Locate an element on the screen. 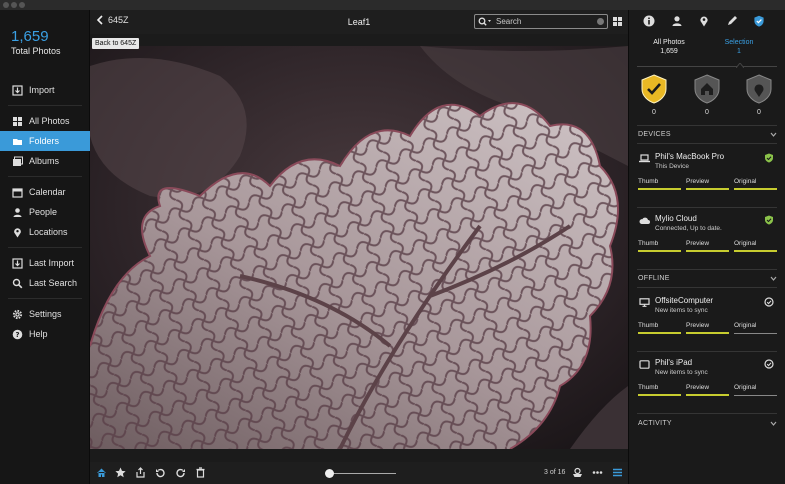 The width and height of the screenshot is (785, 484). panel-tabs: All Photos 1,659 Selection 1 is located at coordinates (707, 51).